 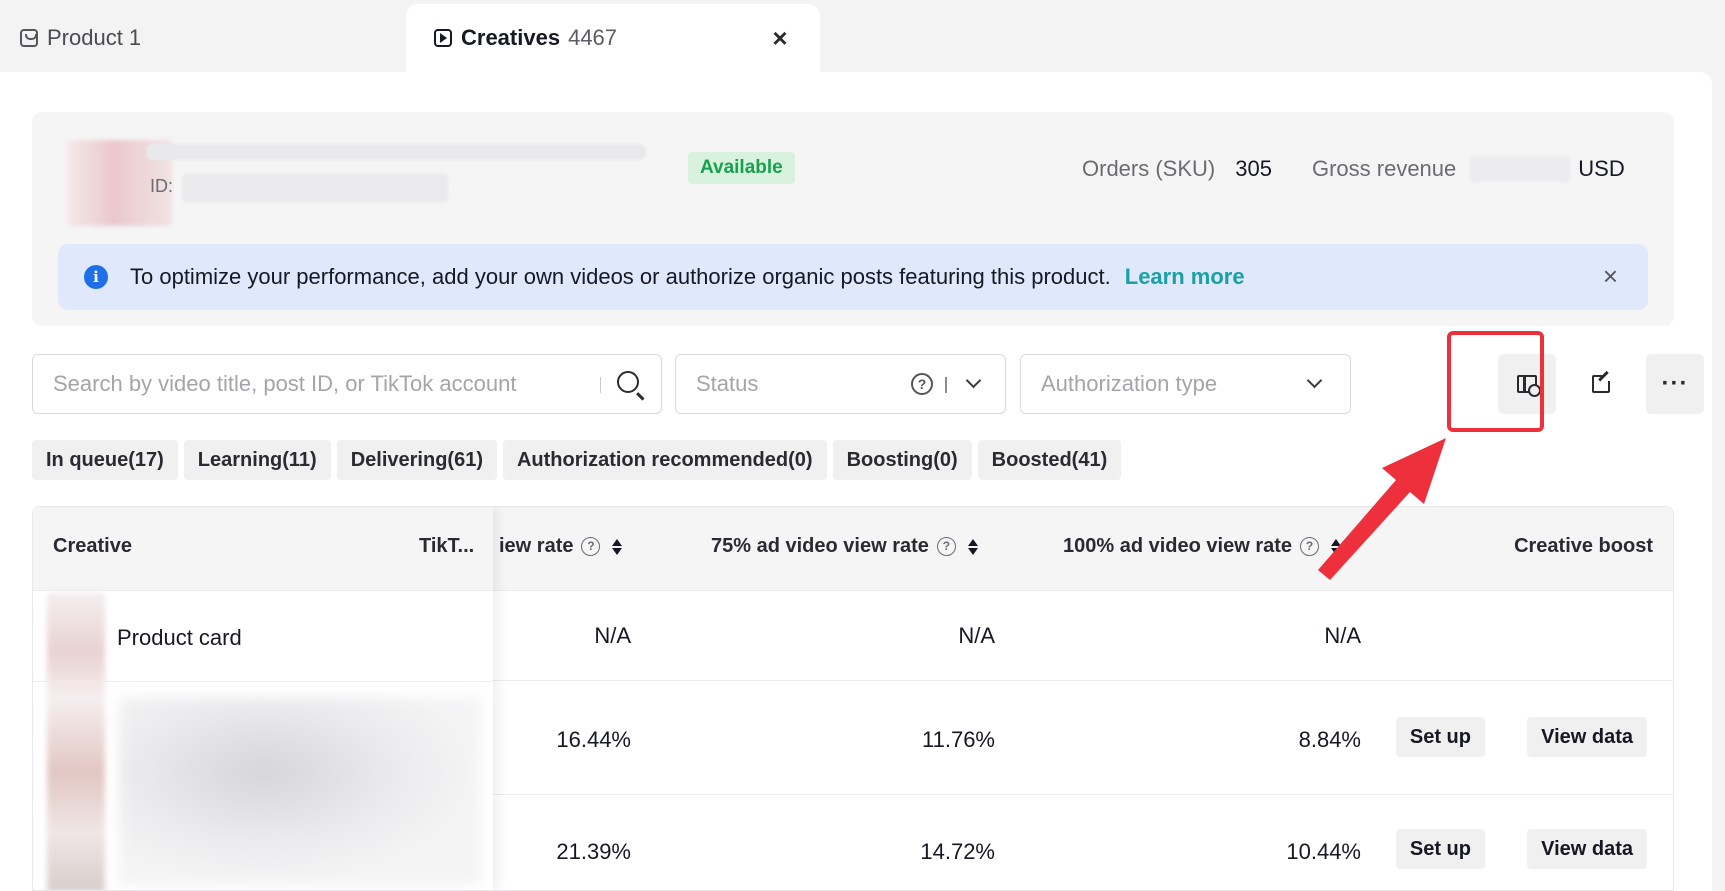 I want to click on cell-100-view-rate: 10.44%, so click(x=1323, y=851).